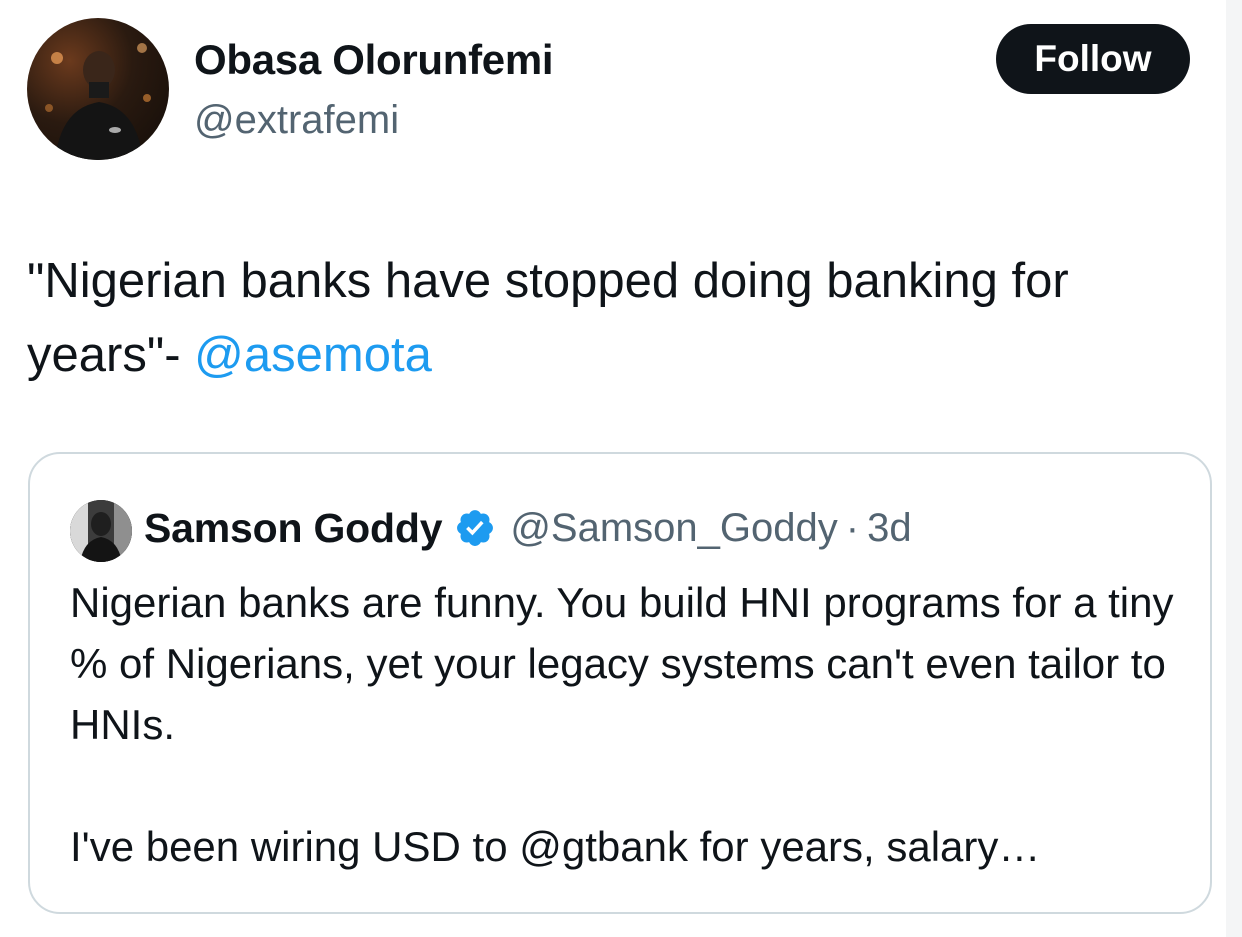 The height and width of the screenshot is (937, 1242). What do you see at coordinates (889, 528) in the screenshot?
I see `quote-timestamp: 3d` at bounding box center [889, 528].